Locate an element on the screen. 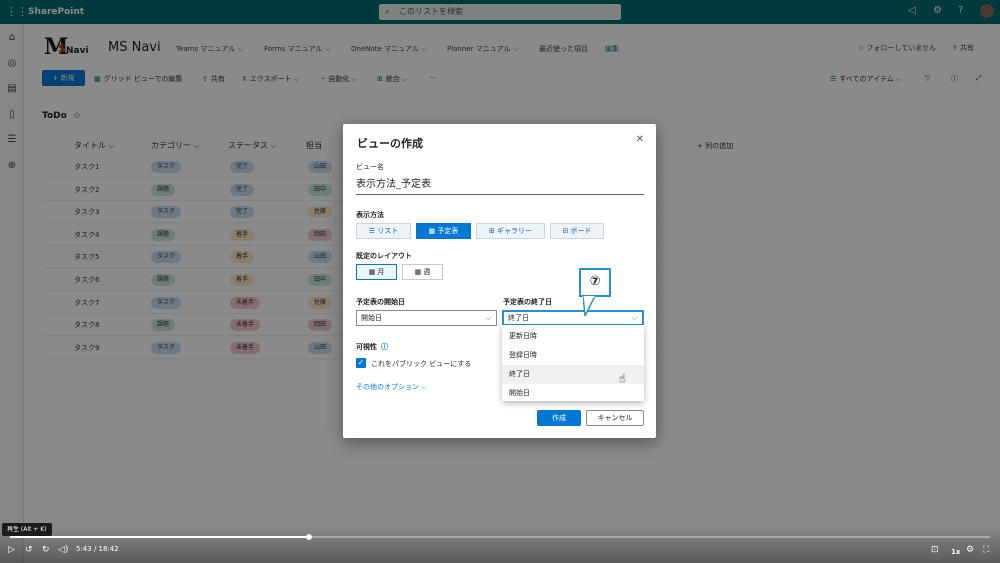  volume-icon: ◁) is located at coordinates (63, 550).